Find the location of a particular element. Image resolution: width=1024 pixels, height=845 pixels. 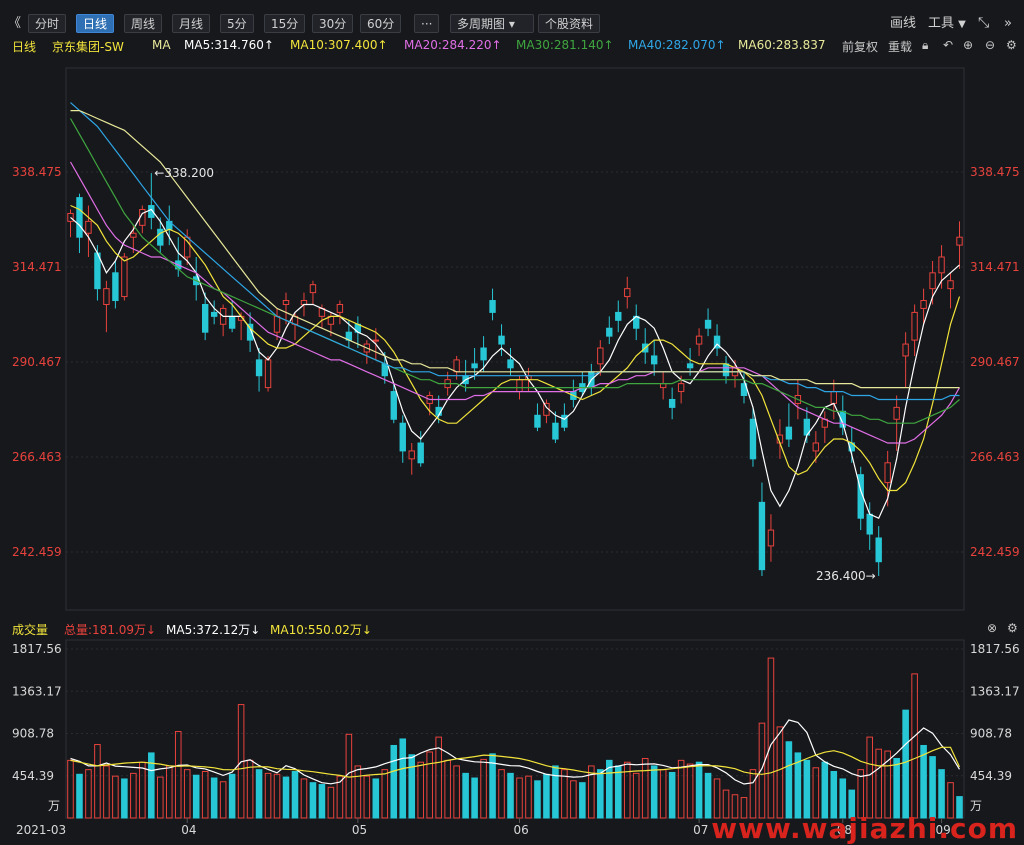

volume-unit-label: 万 is located at coordinates (976, 806).